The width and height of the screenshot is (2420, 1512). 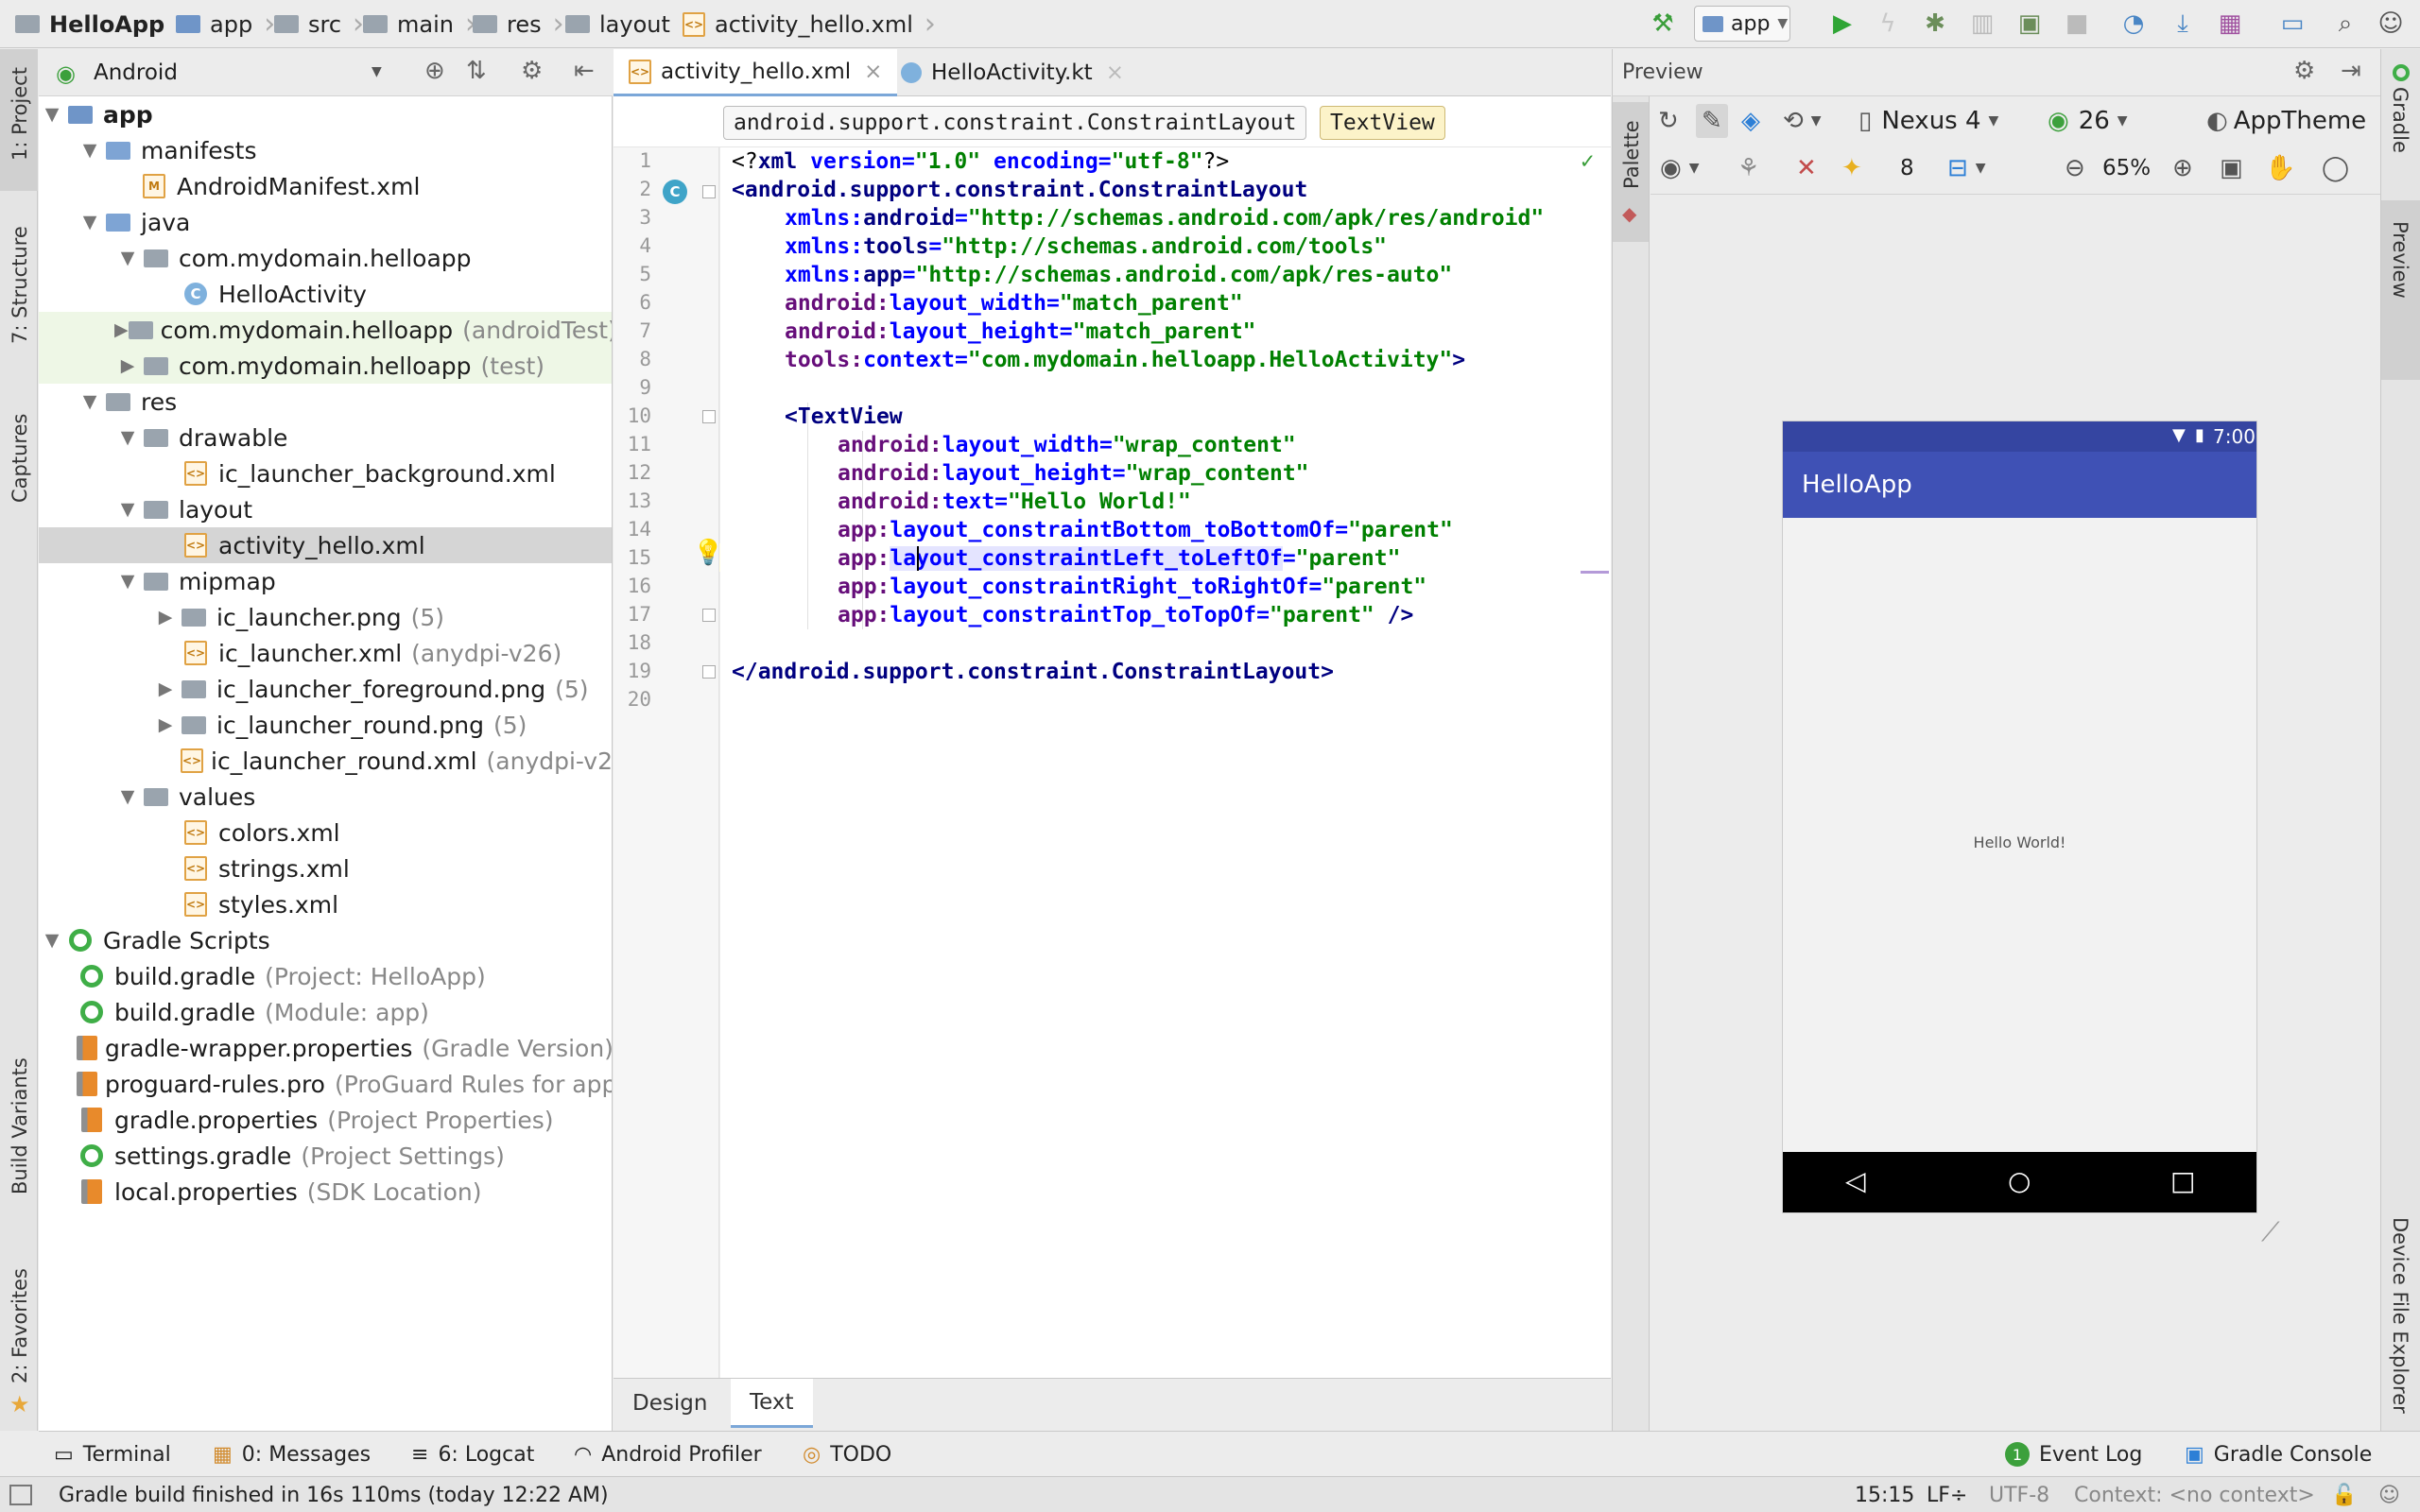 What do you see at coordinates (2335, 168) in the screenshot?
I see `warnings-icon: ◯` at bounding box center [2335, 168].